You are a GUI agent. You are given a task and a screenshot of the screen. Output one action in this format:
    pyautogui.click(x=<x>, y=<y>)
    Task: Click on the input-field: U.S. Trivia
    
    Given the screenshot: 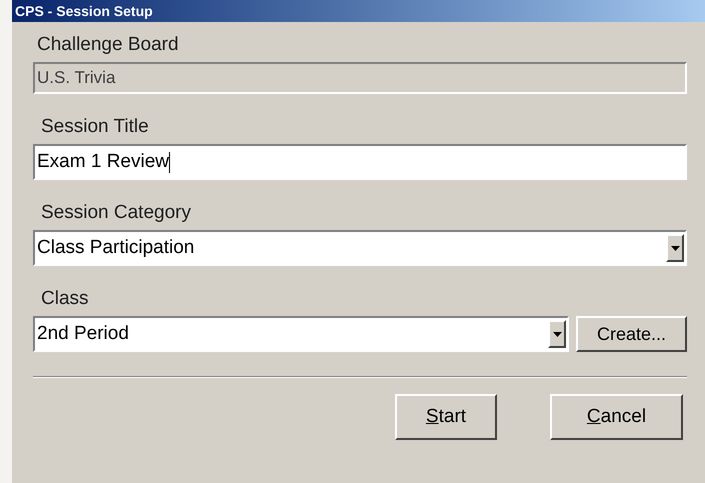 What is the action you would take?
    pyautogui.click(x=360, y=78)
    